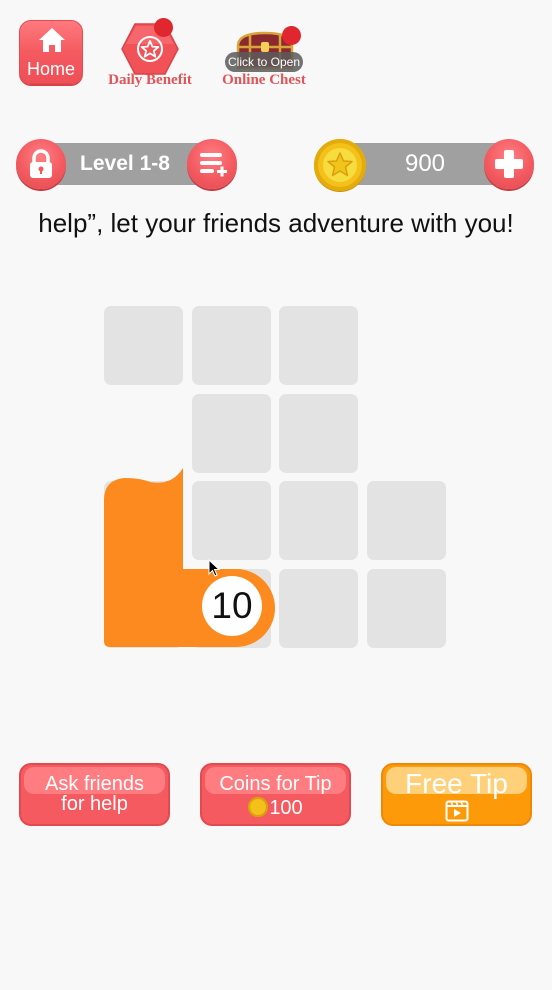 This screenshot has height=990, width=552. What do you see at coordinates (275, 784) in the screenshot?
I see `coins-tip-label: Coins for Tip` at bounding box center [275, 784].